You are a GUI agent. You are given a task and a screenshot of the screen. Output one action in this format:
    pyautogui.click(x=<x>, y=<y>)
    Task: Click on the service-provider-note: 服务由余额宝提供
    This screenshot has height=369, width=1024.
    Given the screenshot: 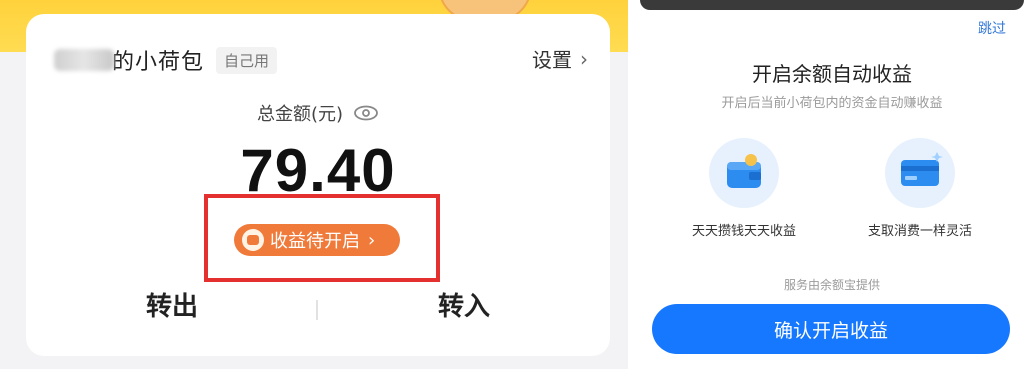 What is the action you would take?
    pyautogui.click(x=831, y=285)
    